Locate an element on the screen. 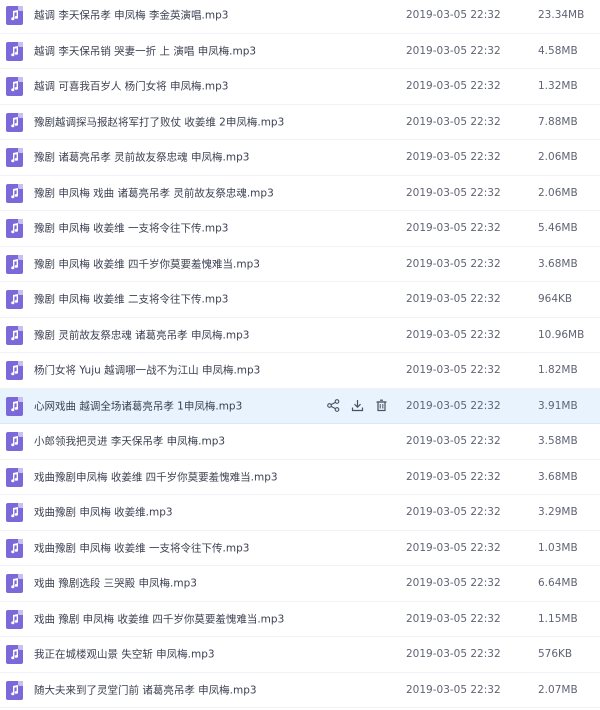 This screenshot has width=600, height=710. file-name: 小郎领我把灵进 李天保吊孝 申凤梅.mp3 is located at coordinates (129, 441).